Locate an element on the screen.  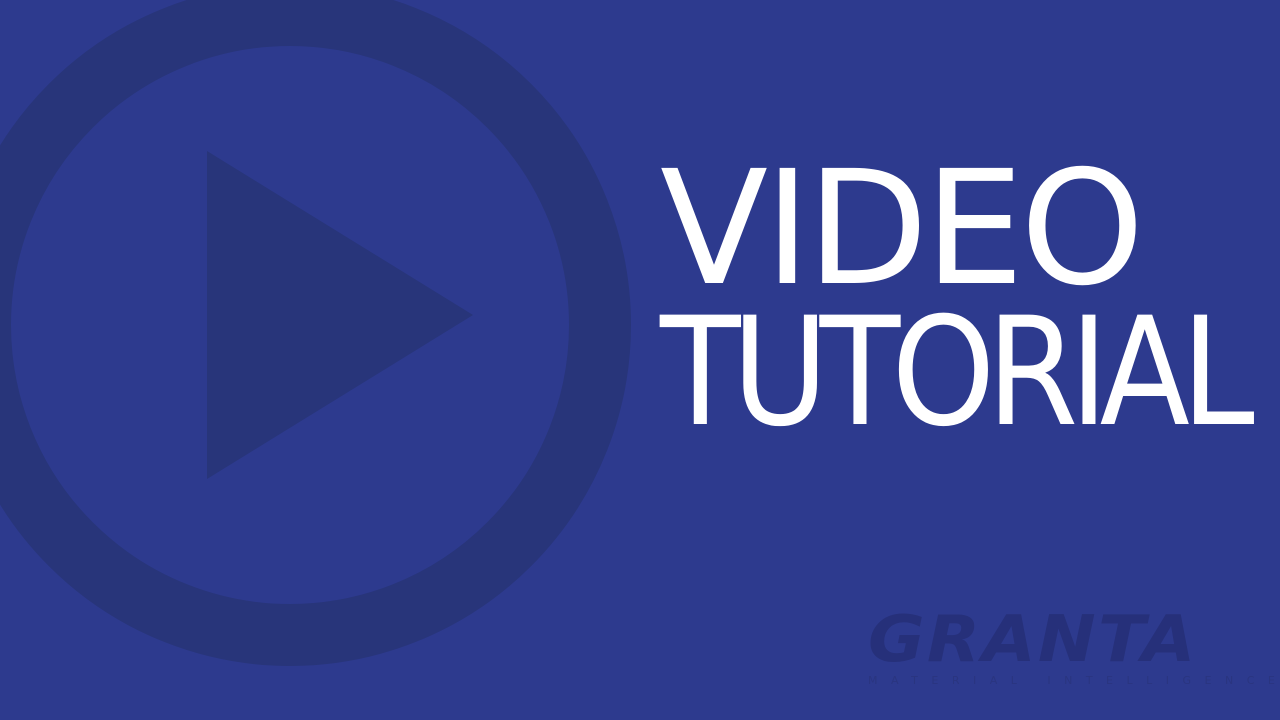
play-triangle is located at coordinates (340, 315).